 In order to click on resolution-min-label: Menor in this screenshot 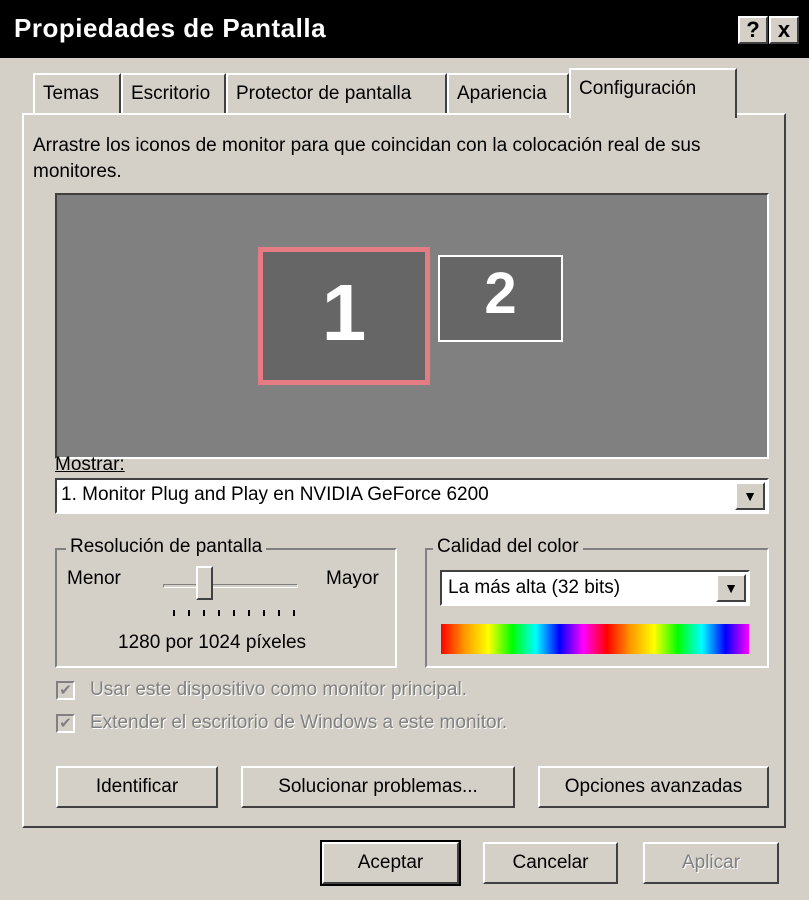, I will do `click(94, 578)`.